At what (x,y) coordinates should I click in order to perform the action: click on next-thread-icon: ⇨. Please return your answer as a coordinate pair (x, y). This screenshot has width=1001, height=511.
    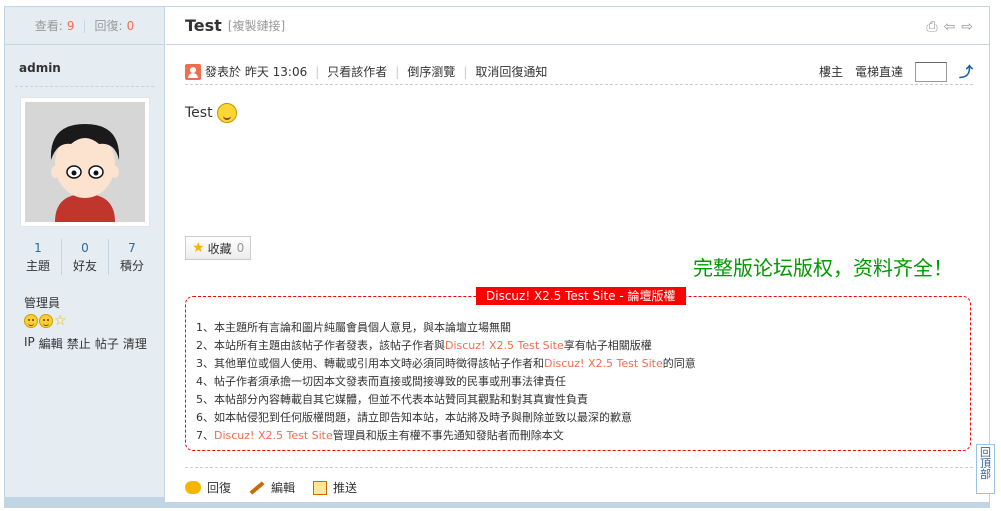
    Looking at the image, I should click on (967, 27).